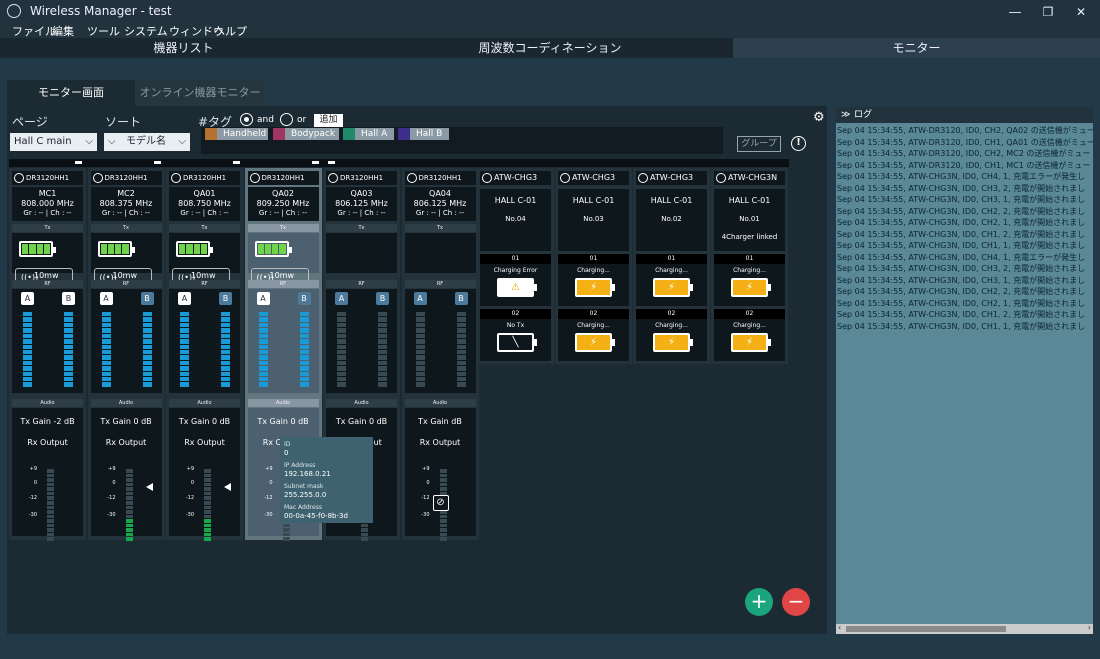  Describe the element at coordinates (751, 342) in the screenshot. I see `charging-battery-icon: ⚡` at that location.